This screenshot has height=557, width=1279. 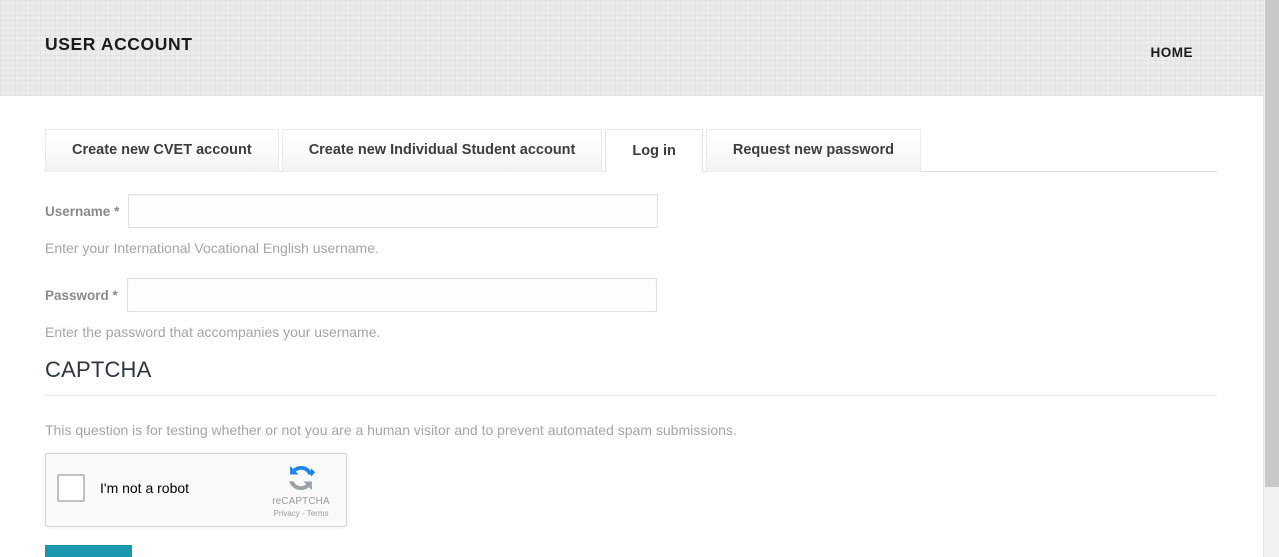 What do you see at coordinates (1272, 243) in the screenshot?
I see `vertical-scrollbar-thumb` at bounding box center [1272, 243].